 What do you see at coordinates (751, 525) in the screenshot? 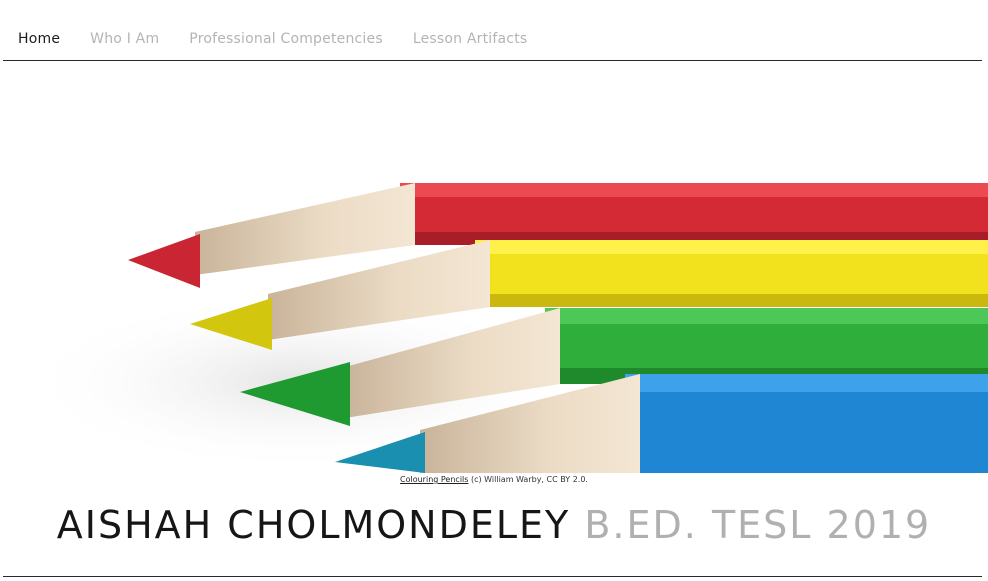
I see `degree-label: B.ED. TESL 2019` at bounding box center [751, 525].